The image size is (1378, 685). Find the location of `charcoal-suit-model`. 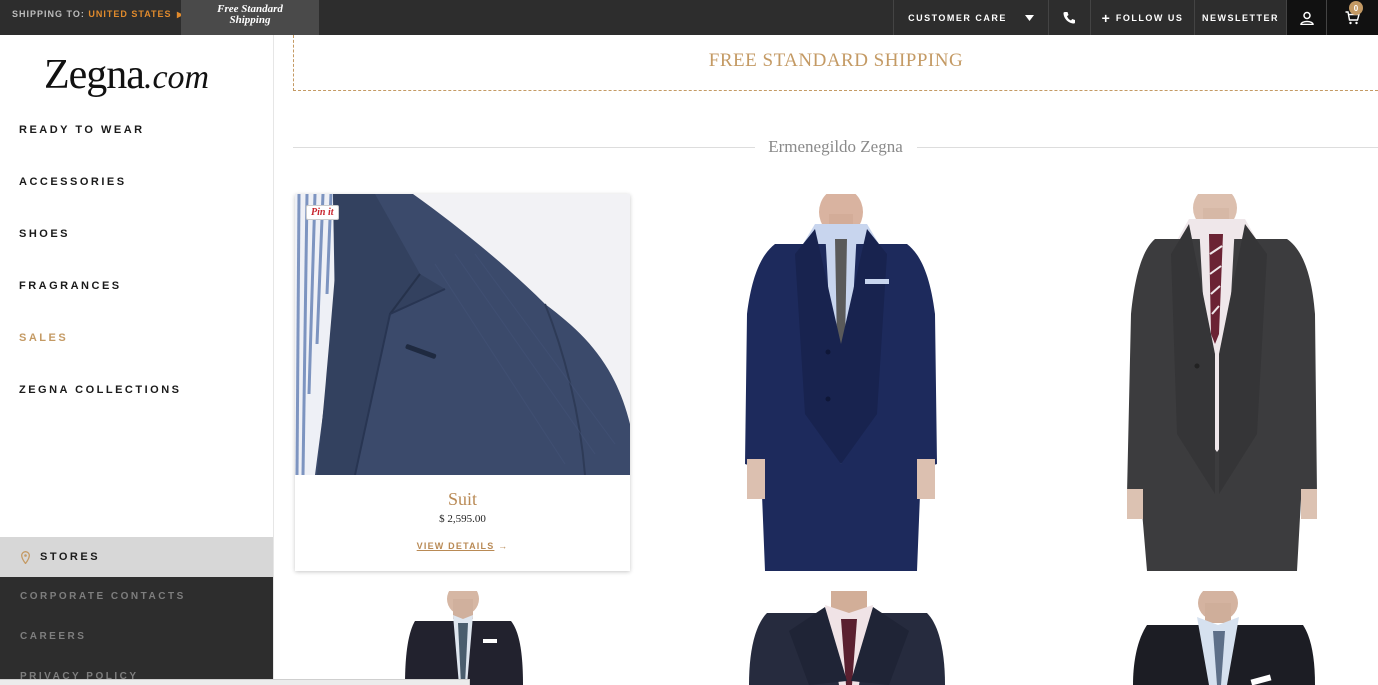

charcoal-suit-model is located at coordinates (1222, 382).